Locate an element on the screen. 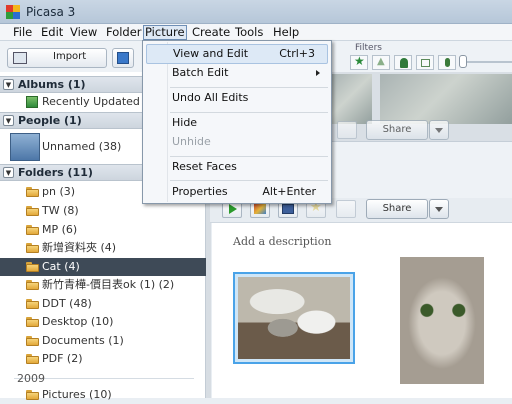  folder-item-selected: Cat (4) is located at coordinates (103, 267).